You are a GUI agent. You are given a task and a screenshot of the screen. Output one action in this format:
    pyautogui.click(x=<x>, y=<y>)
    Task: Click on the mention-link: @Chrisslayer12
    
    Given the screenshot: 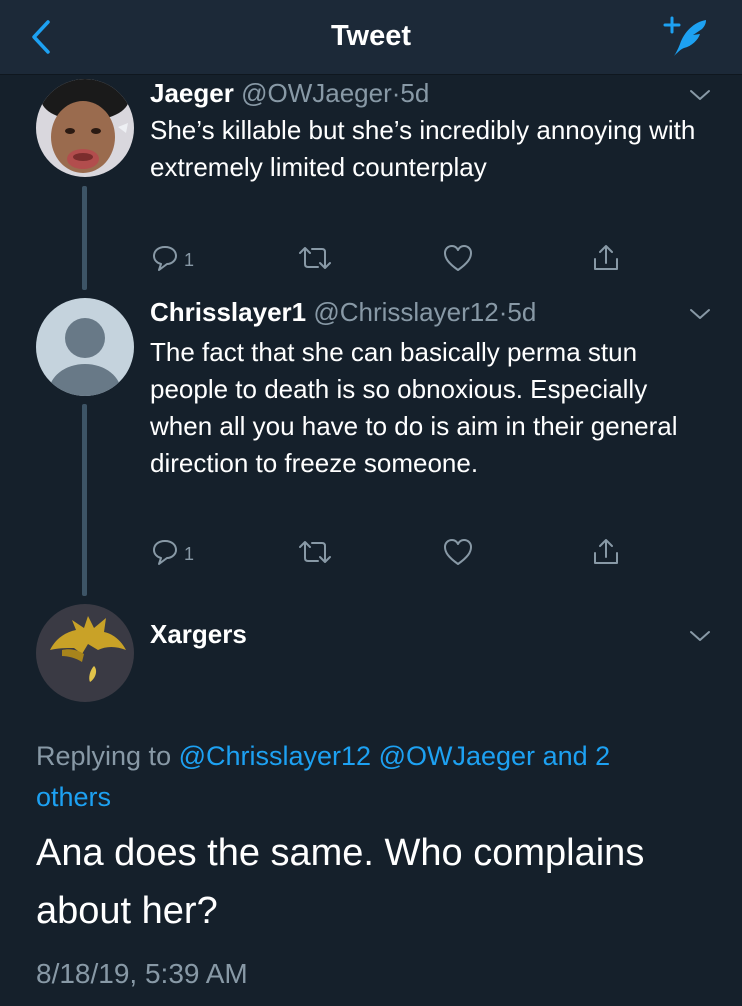 What is the action you would take?
    pyautogui.click(x=275, y=756)
    